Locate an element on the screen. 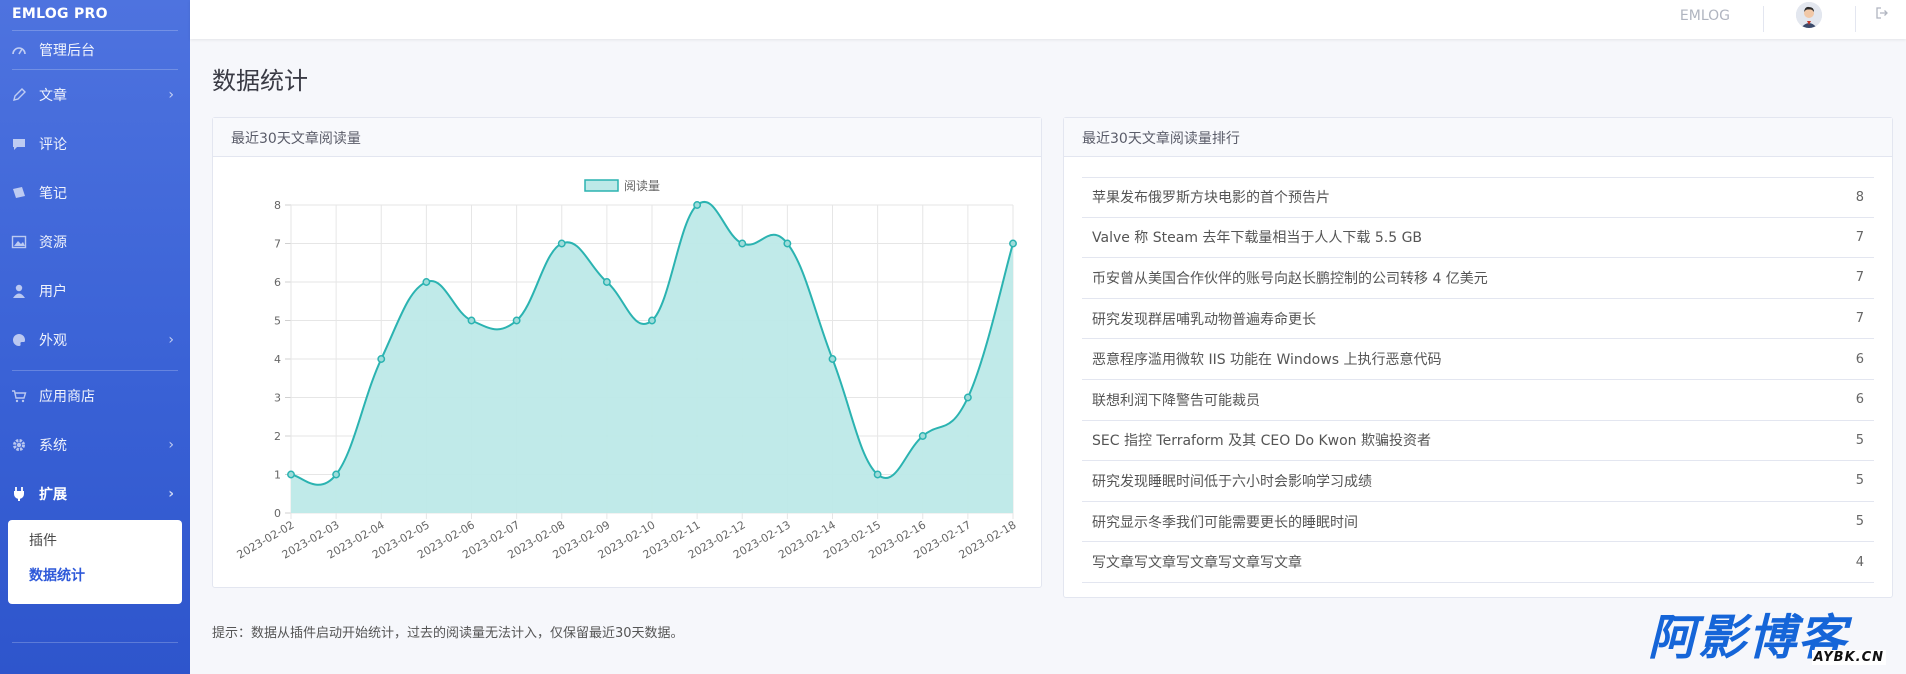 This screenshot has height=674, width=1906. gear-icon is located at coordinates (19, 445).